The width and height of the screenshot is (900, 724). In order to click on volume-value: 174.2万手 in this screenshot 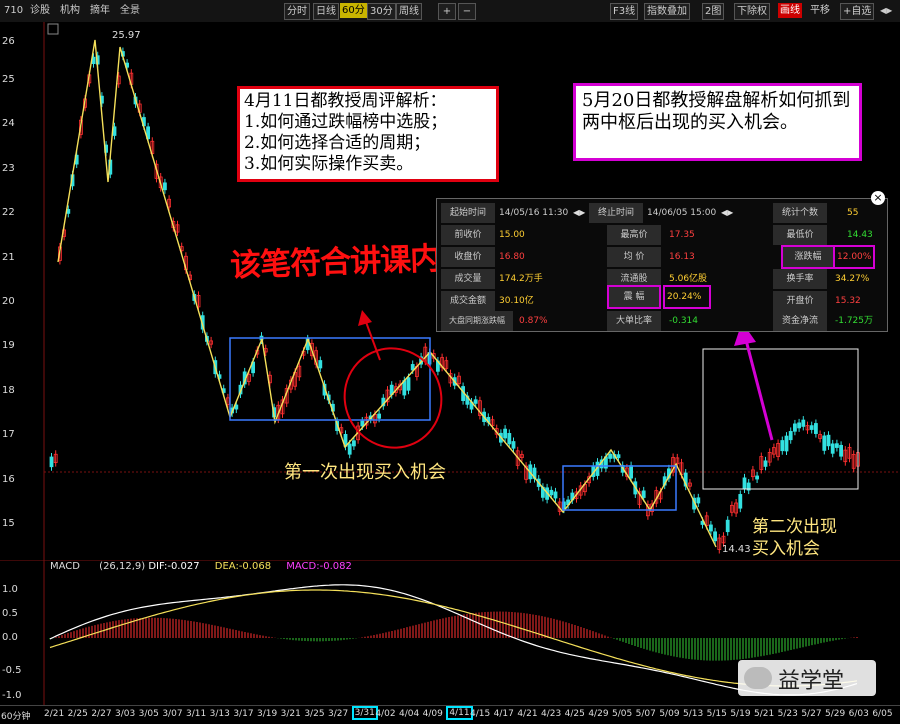, I will do `click(521, 279)`.